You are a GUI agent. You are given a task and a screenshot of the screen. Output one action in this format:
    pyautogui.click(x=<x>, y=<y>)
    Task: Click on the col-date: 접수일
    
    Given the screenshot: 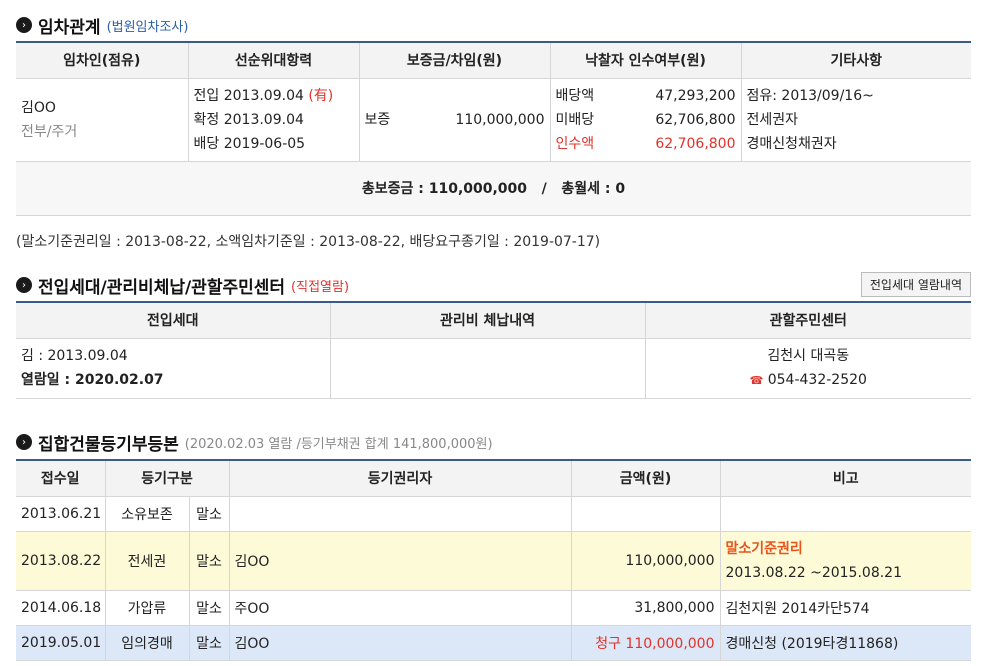 What is the action you would take?
    pyautogui.click(x=61, y=478)
    